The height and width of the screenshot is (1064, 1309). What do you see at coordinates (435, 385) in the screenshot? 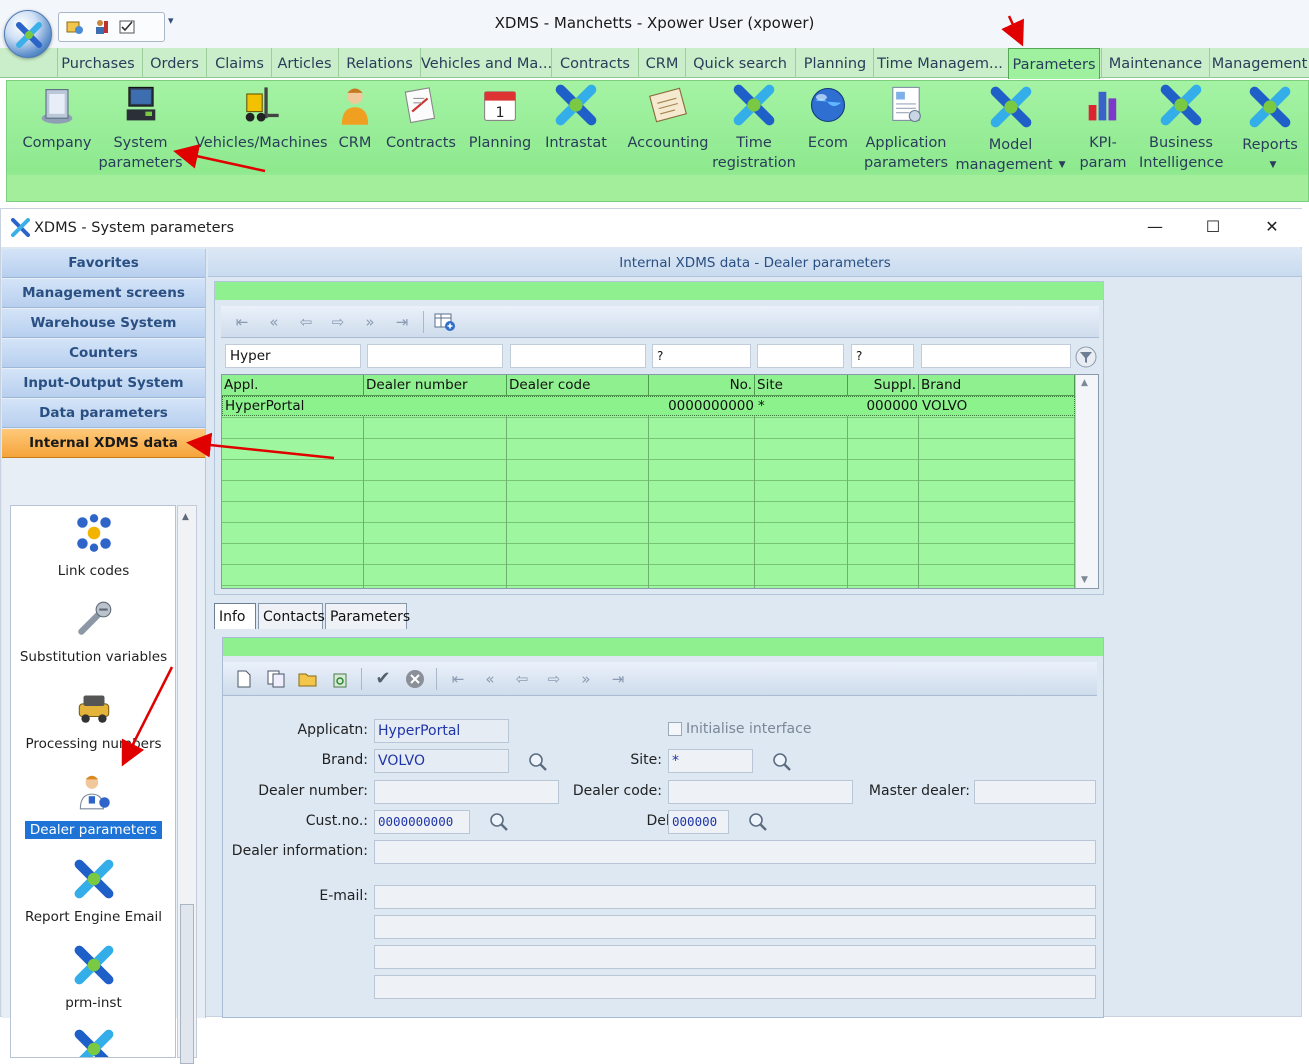
I see `column-header-dealer-number: Dealer number` at bounding box center [435, 385].